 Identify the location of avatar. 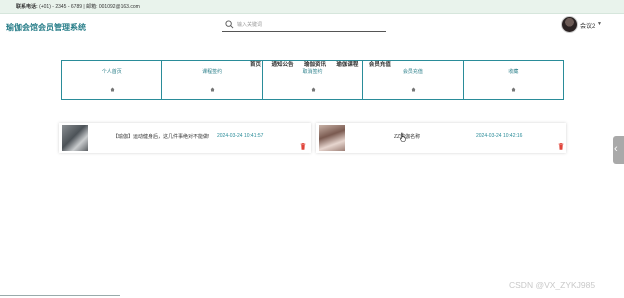
(569, 24).